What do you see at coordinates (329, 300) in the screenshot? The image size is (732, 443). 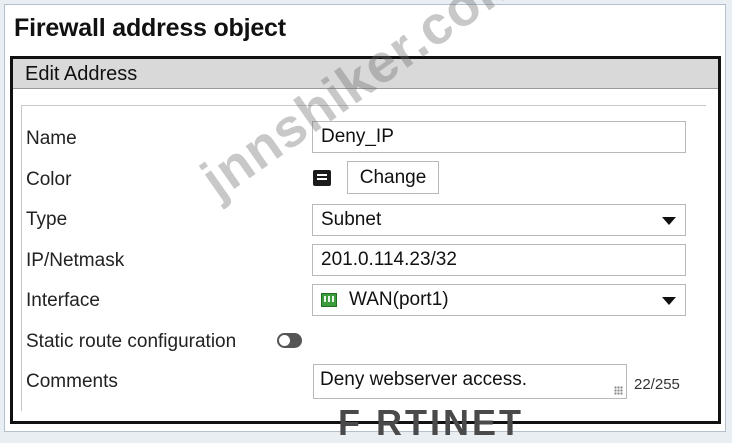 I see `network-port-icon` at bounding box center [329, 300].